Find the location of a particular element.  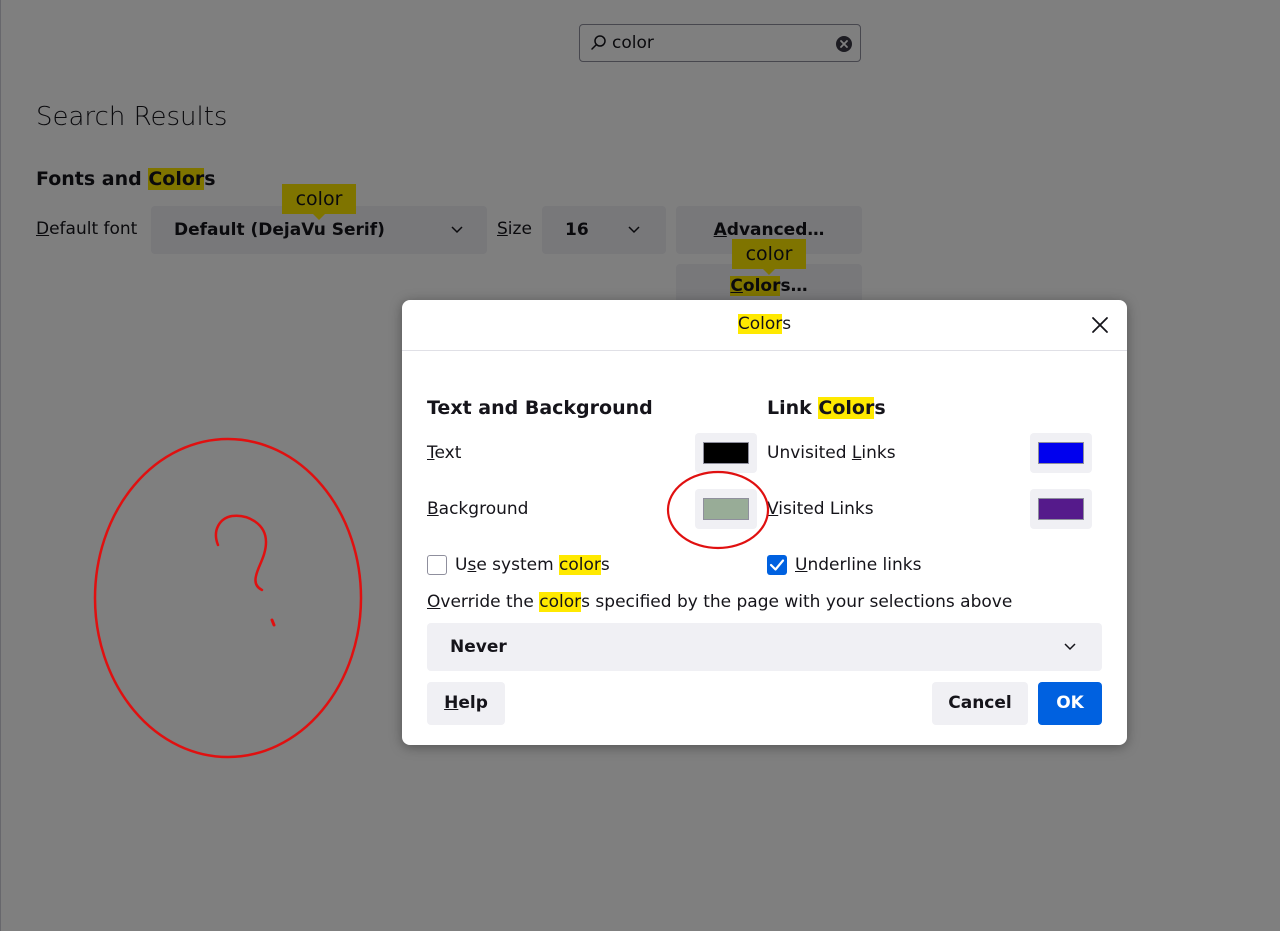

visited-links-swatch is located at coordinates (1061, 509).